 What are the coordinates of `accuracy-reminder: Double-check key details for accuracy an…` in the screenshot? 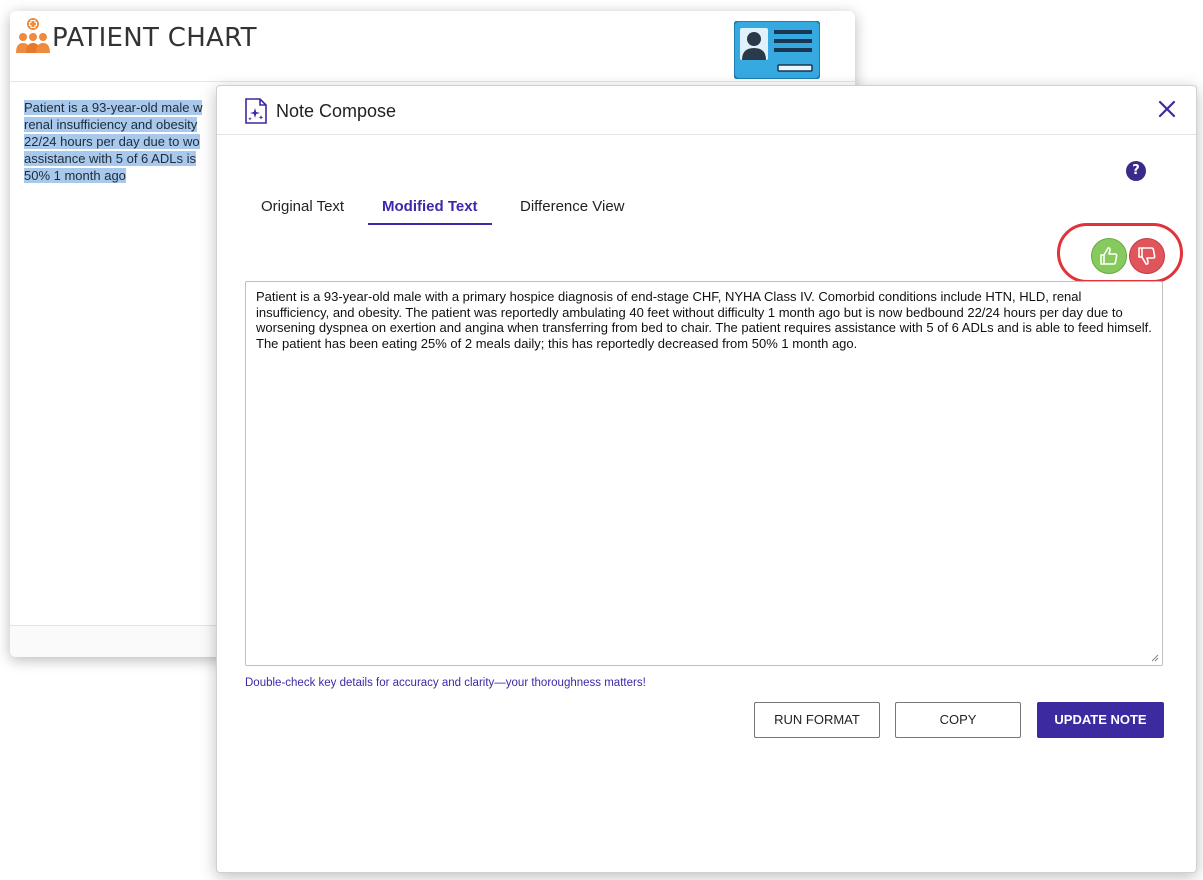 It's located at (445, 683).